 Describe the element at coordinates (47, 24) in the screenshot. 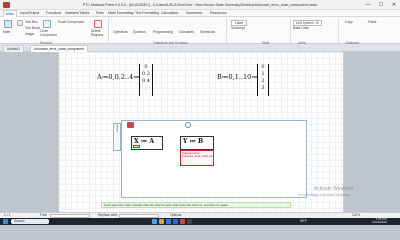

I see `chart-component-icon` at that location.